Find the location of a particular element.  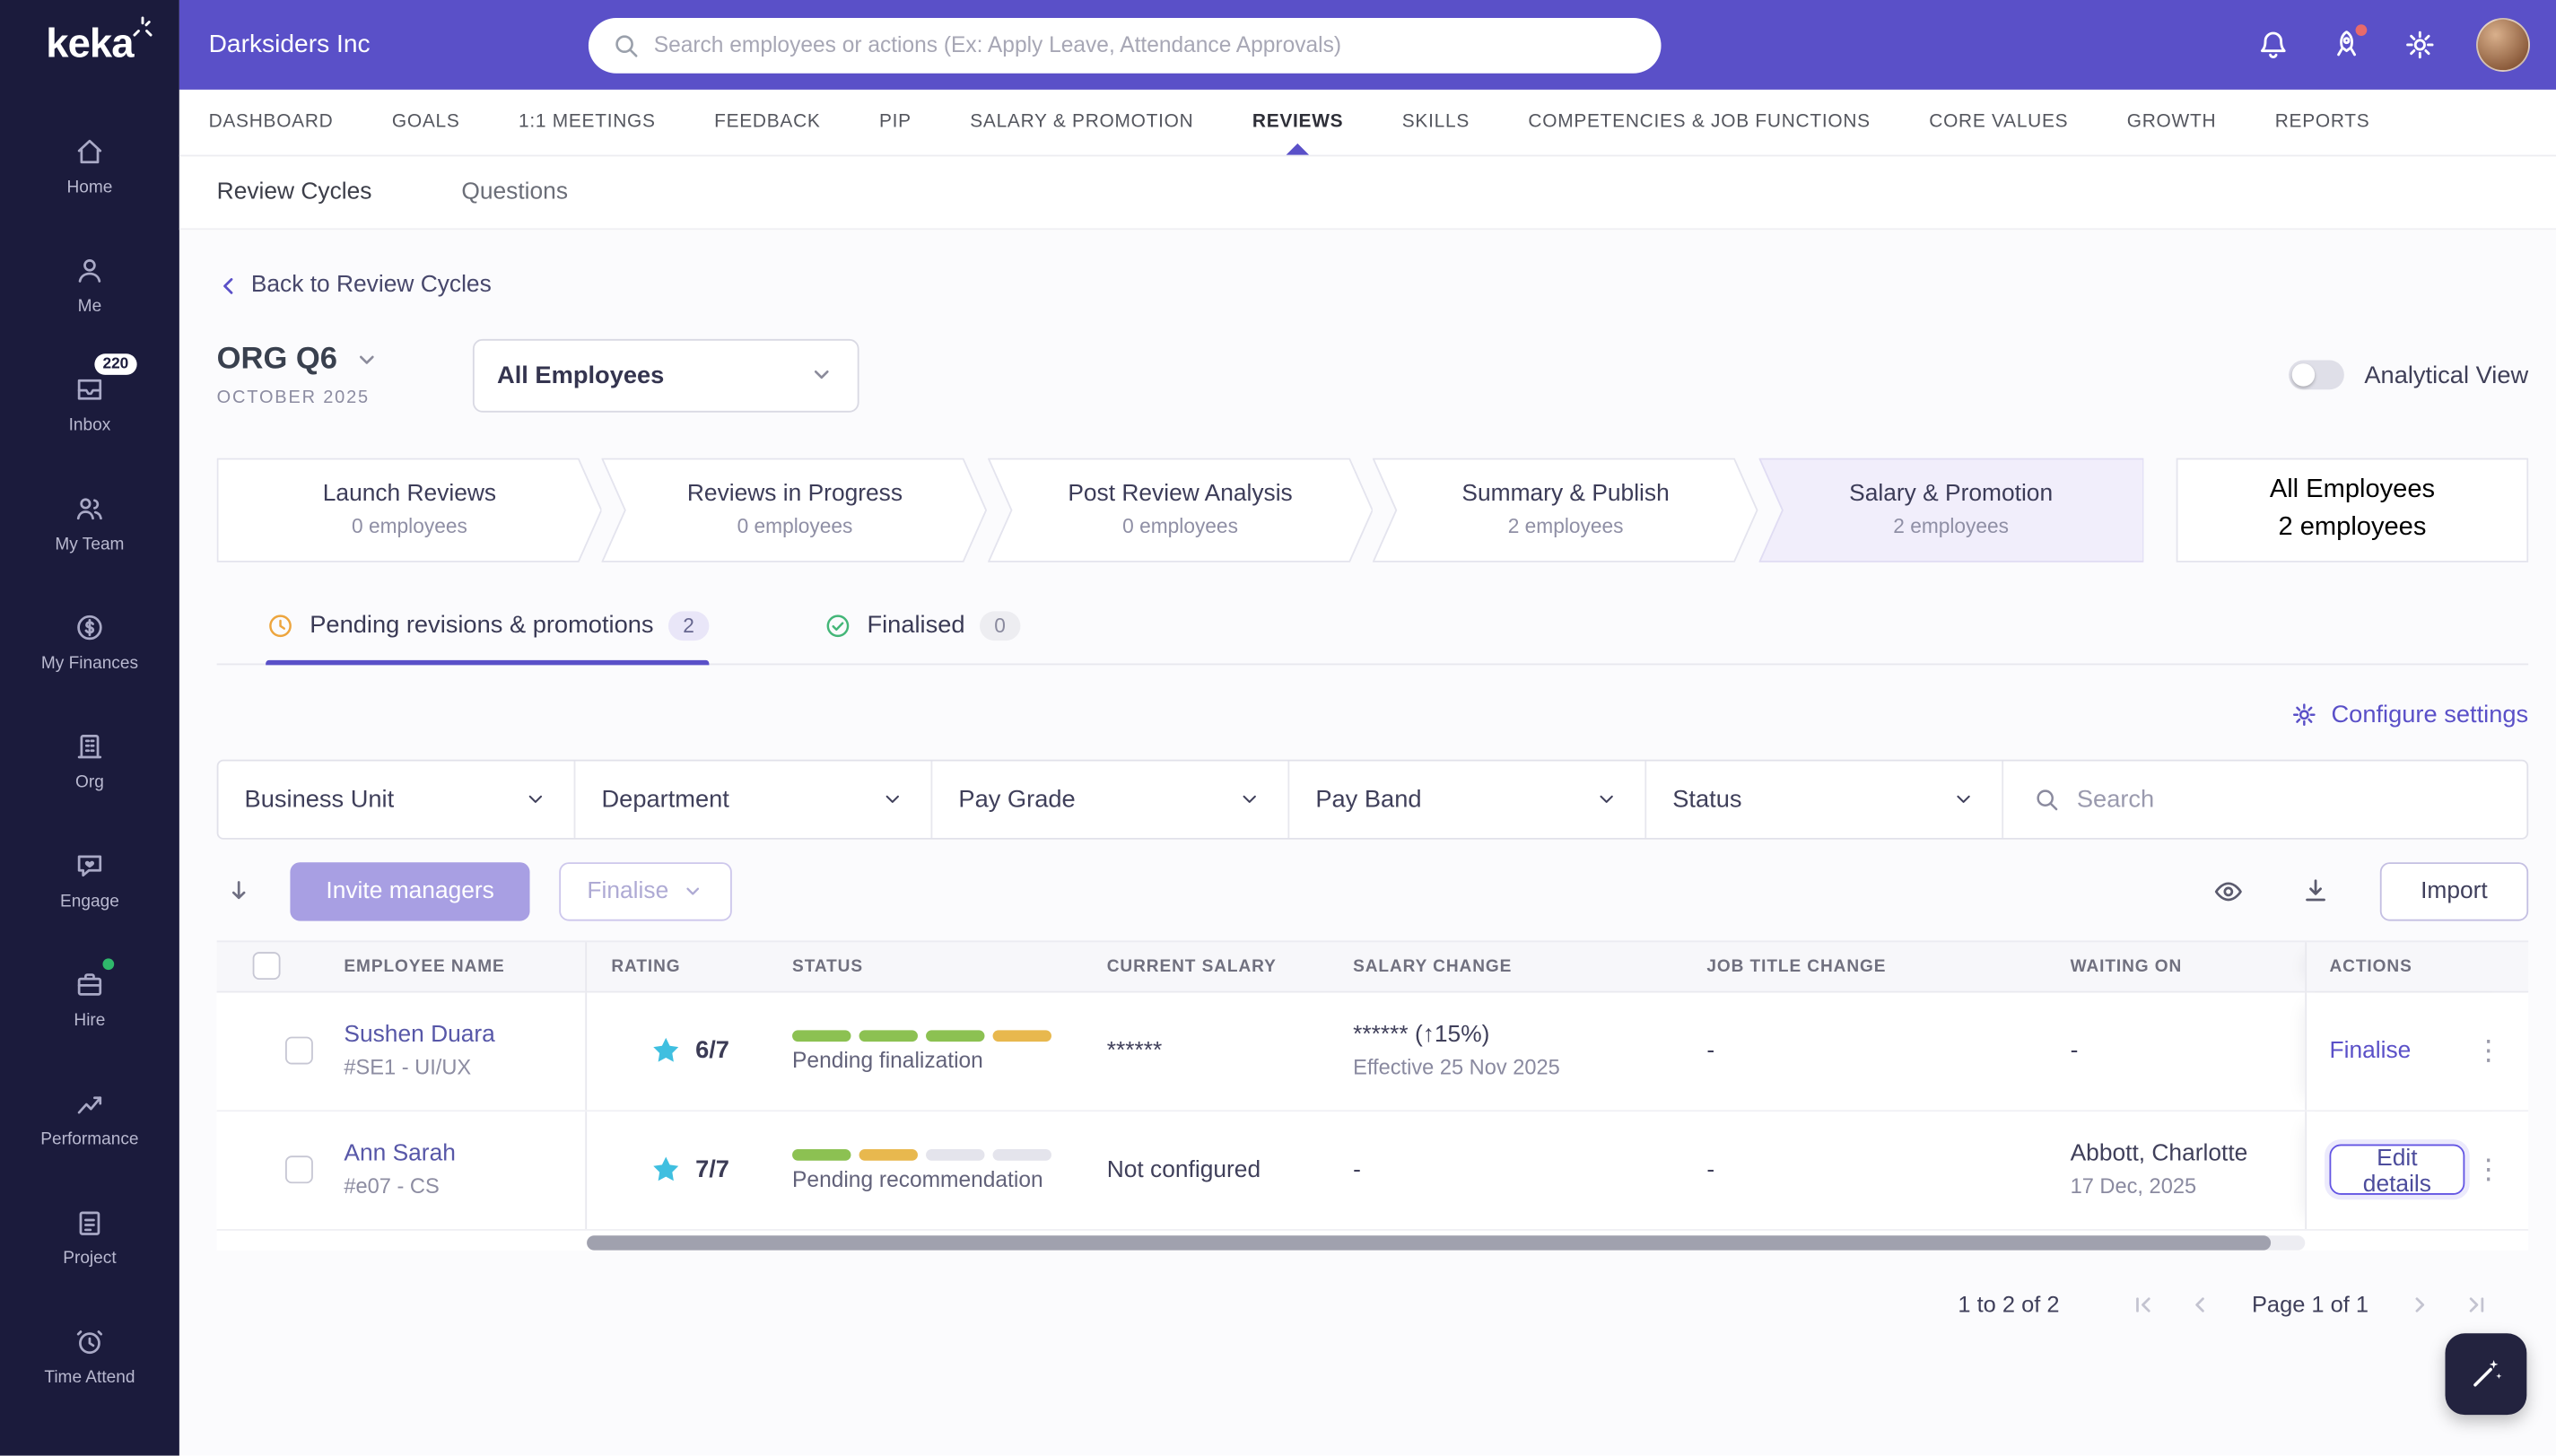

stage-post-review-analysis: Post Review Analysis 0 employees is located at coordinates (1180, 509).